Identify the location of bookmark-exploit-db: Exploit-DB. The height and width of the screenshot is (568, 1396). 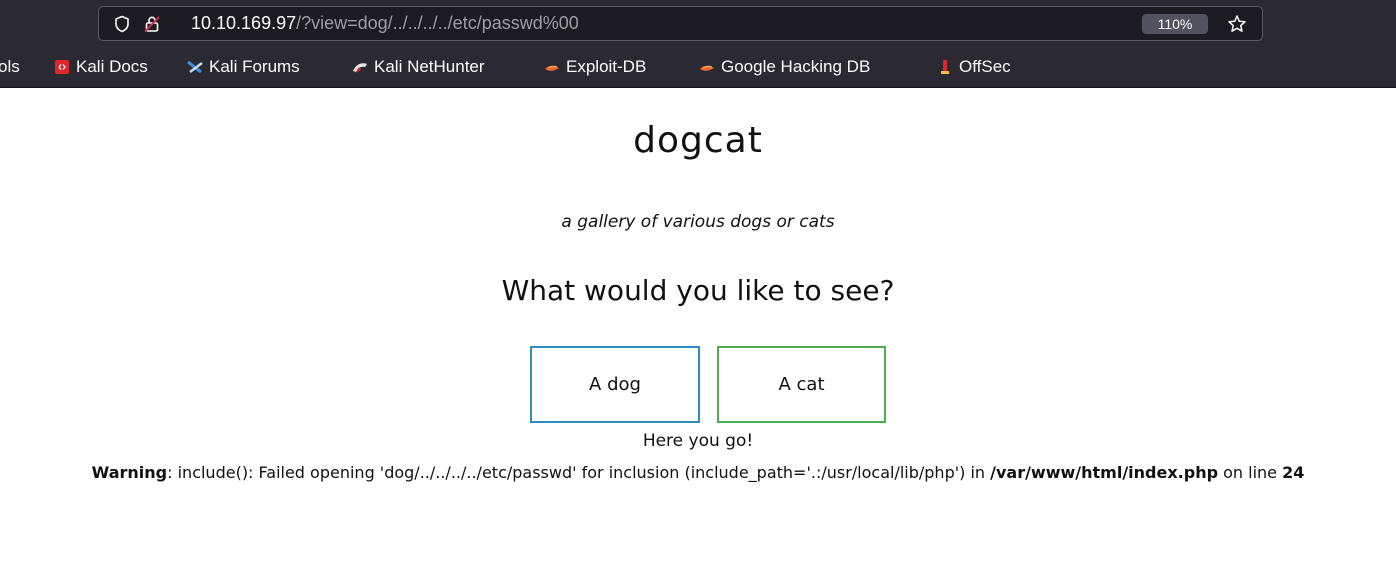
(595, 67).